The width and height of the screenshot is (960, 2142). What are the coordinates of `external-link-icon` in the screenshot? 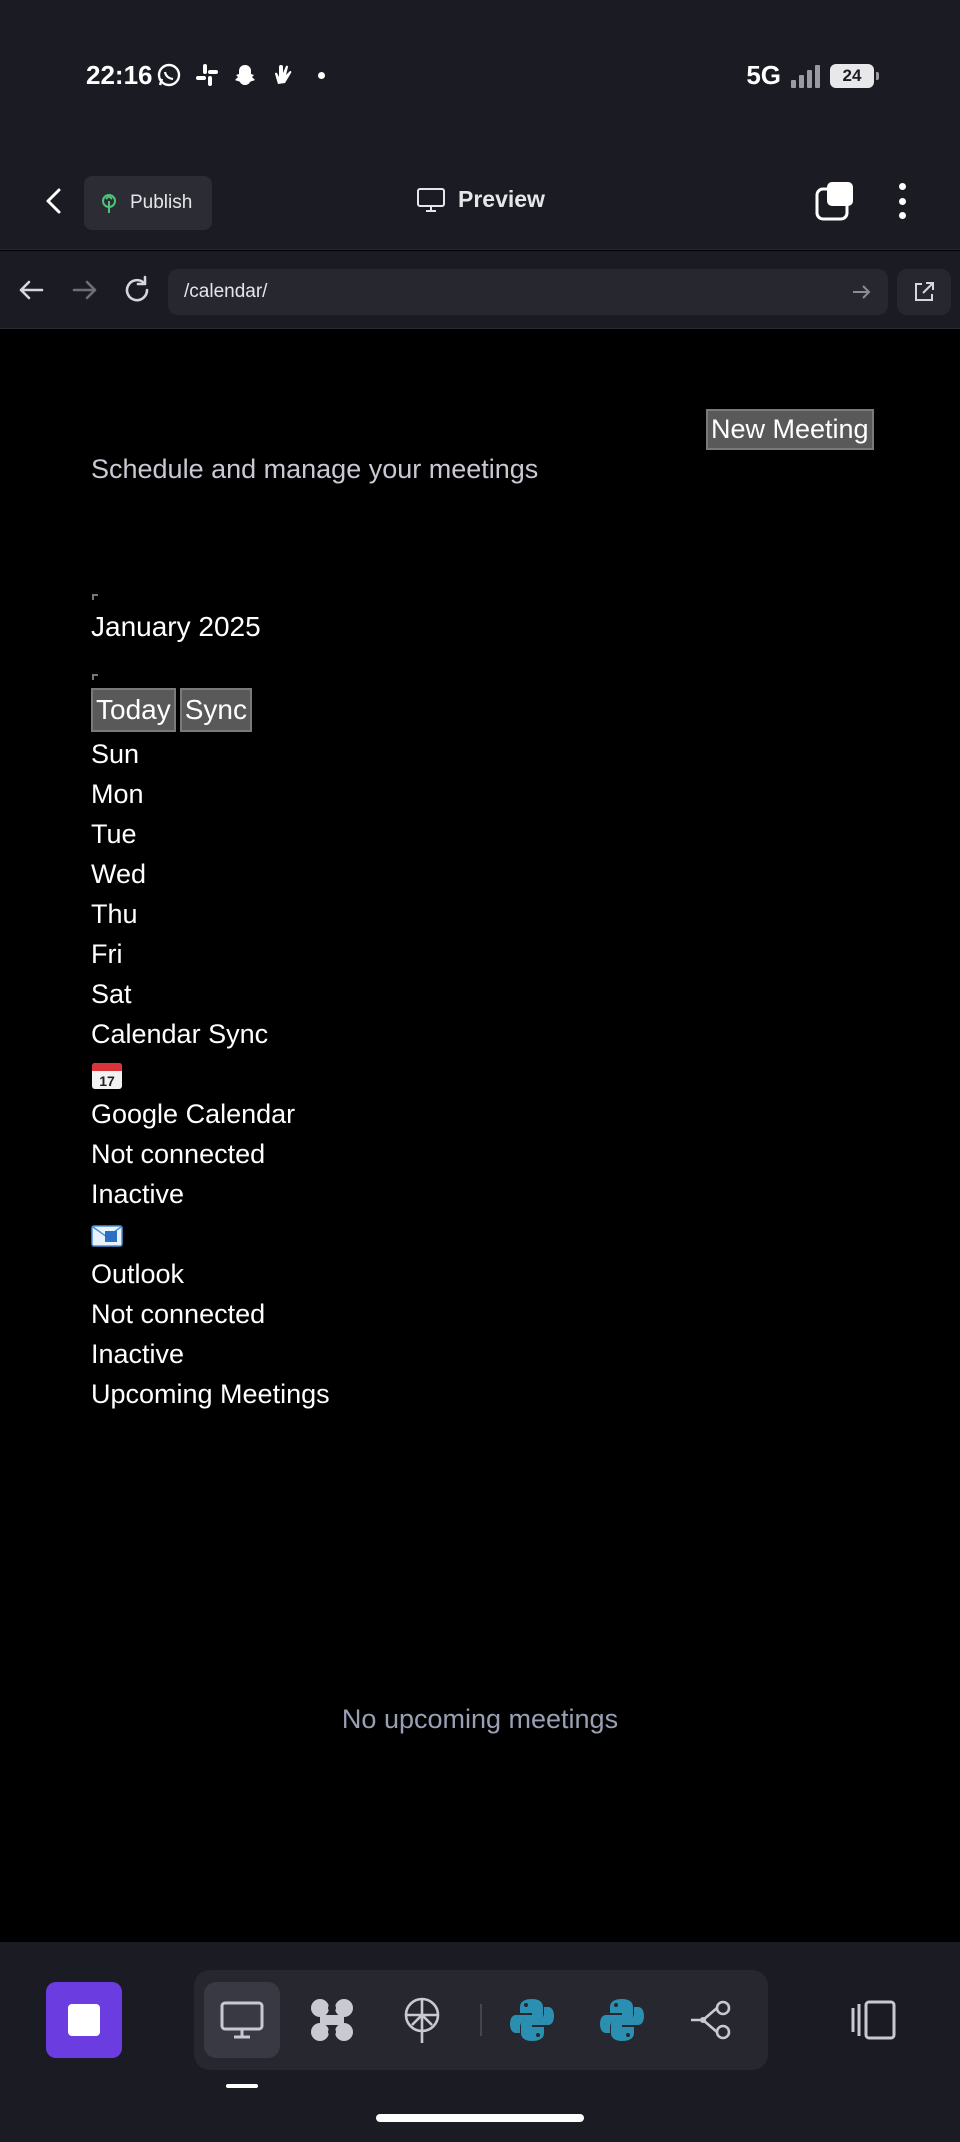 It's located at (924, 291).